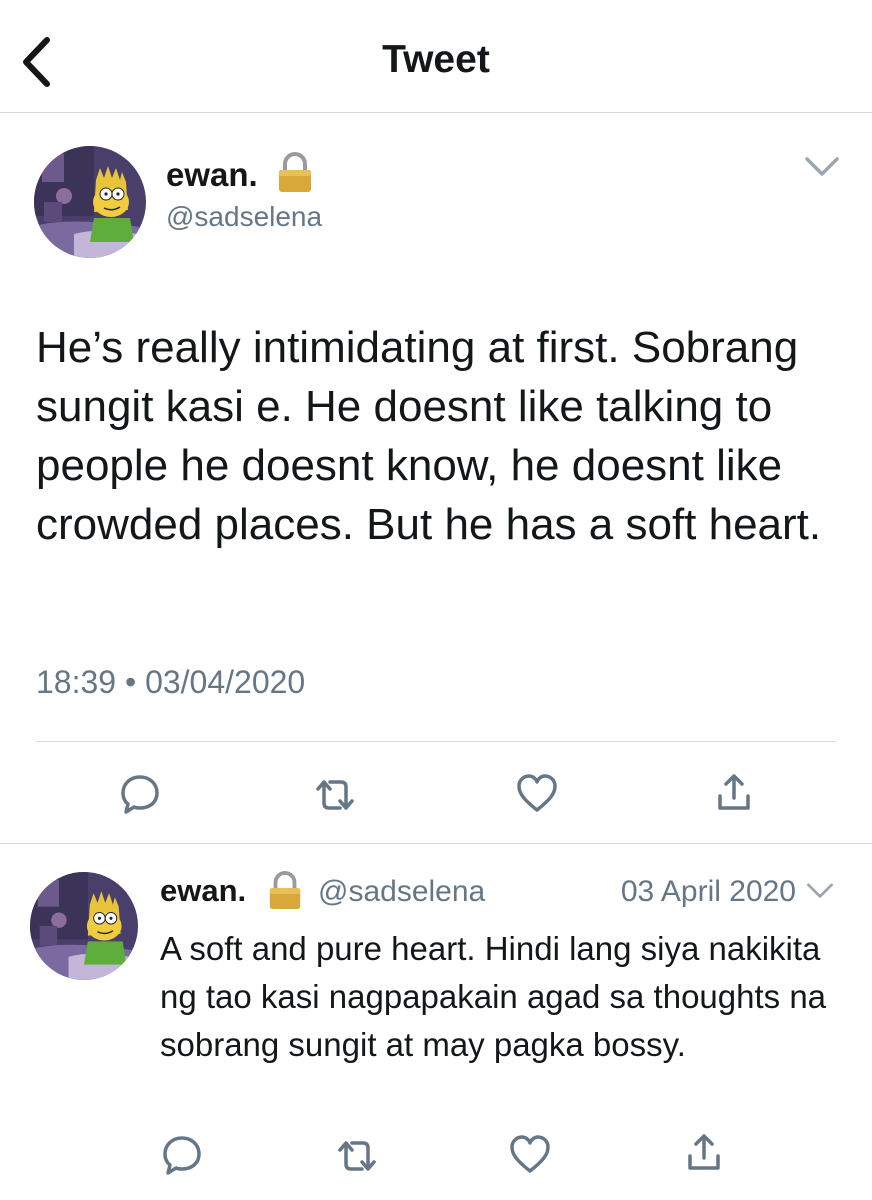  I want to click on top-navigation-bar: Tweet, so click(436, 56).